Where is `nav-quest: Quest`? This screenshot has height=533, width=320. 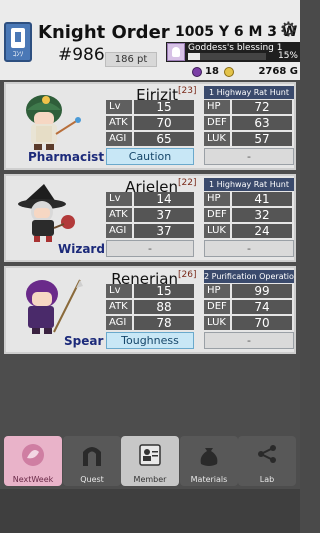
nav-quest: Quest is located at coordinates (92, 461).